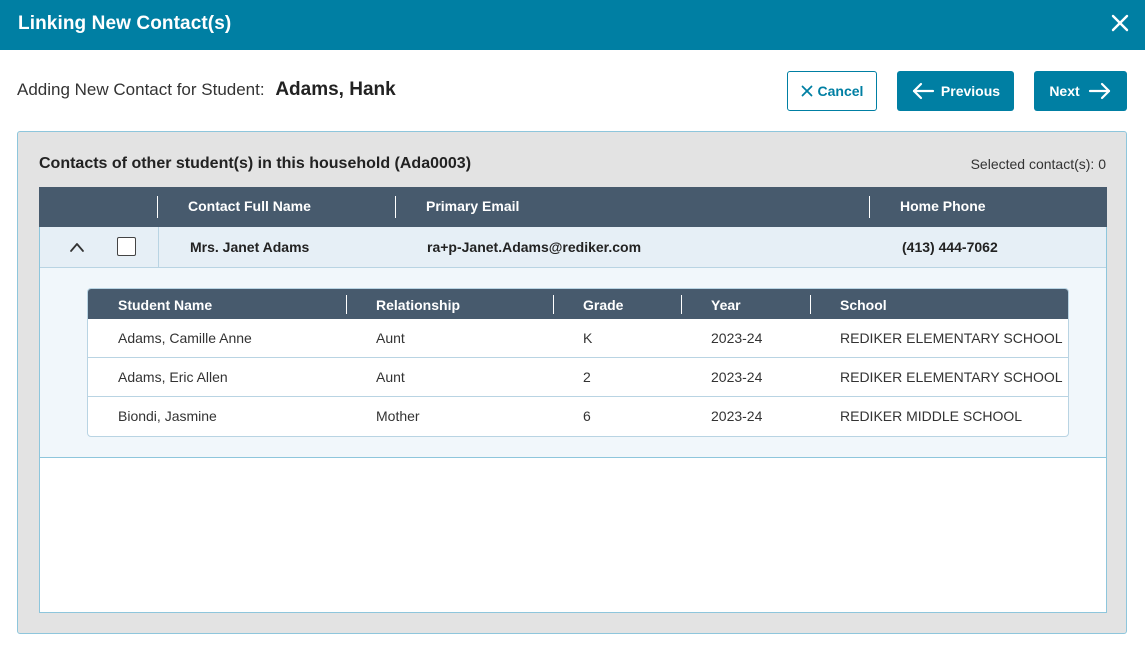 Image resolution: width=1145 pixels, height=652 pixels. What do you see at coordinates (1099, 91) in the screenshot?
I see `arrow-right-icon` at bounding box center [1099, 91].